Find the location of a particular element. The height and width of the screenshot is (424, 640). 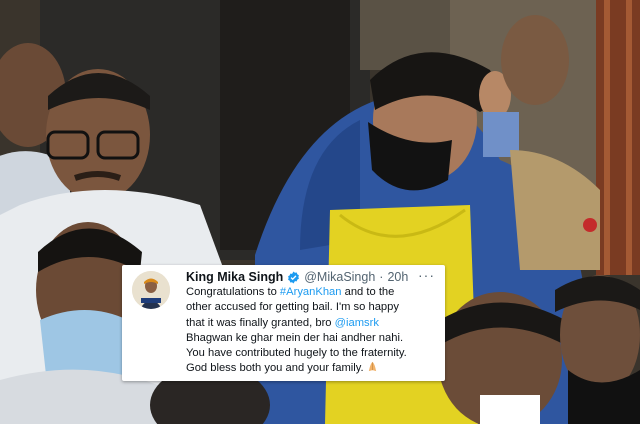

more-options-icon: ··· is located at coordinates (426, 275).